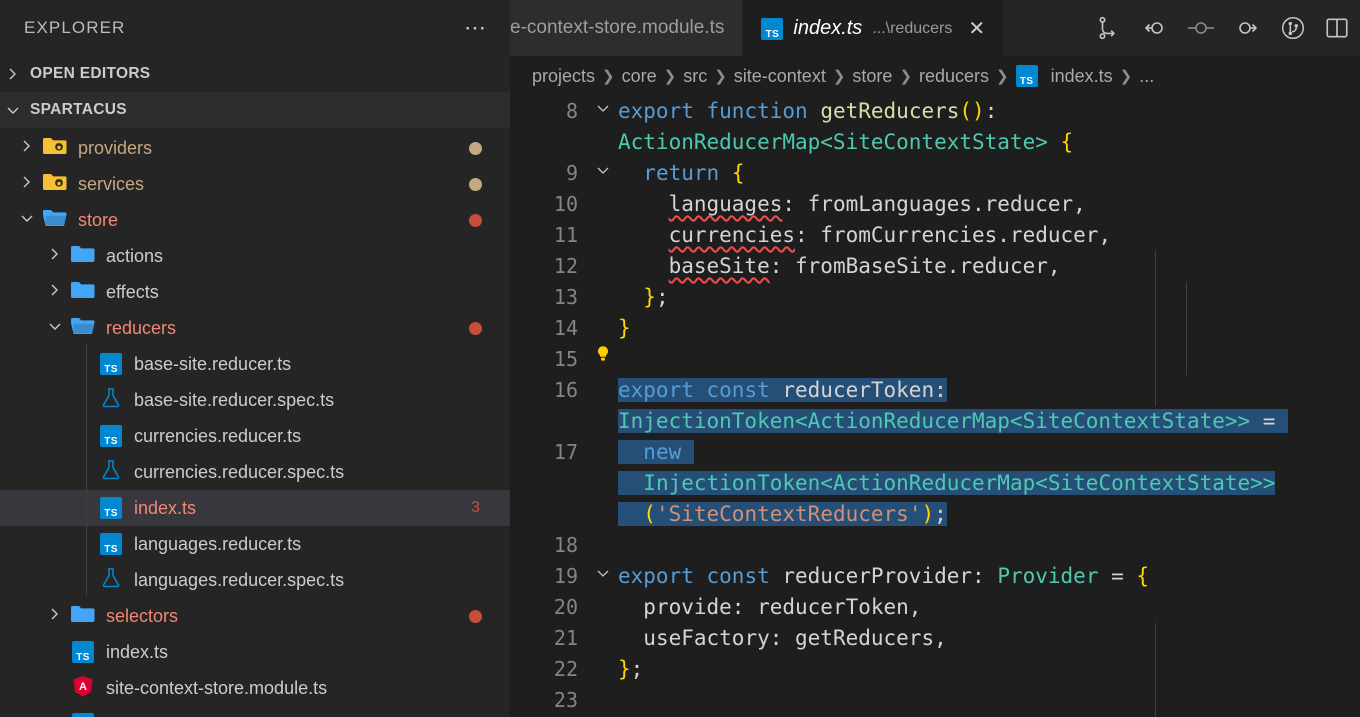 The width and height of the screenshot is (1360, 717). What do you see at coordinates (132, 291) in the screenshot?
I see `tree-item-label: effects` at bounding box center [132, 291].